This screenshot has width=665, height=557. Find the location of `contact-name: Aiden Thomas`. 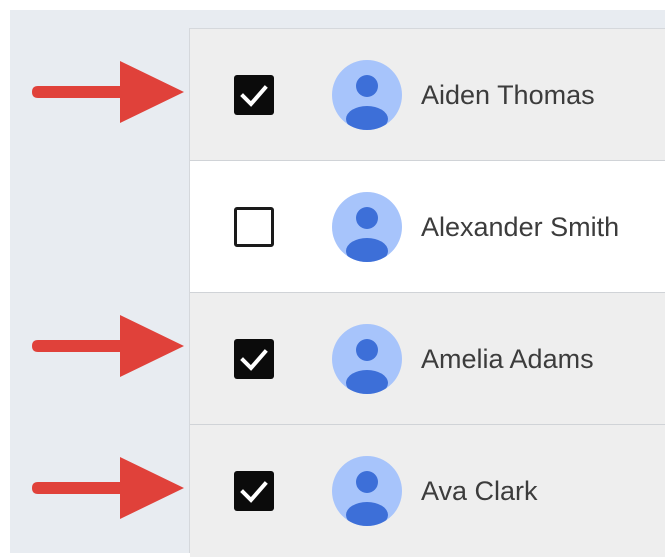

contact-name: Aiden Thomas is located at coordinates (508, 95).